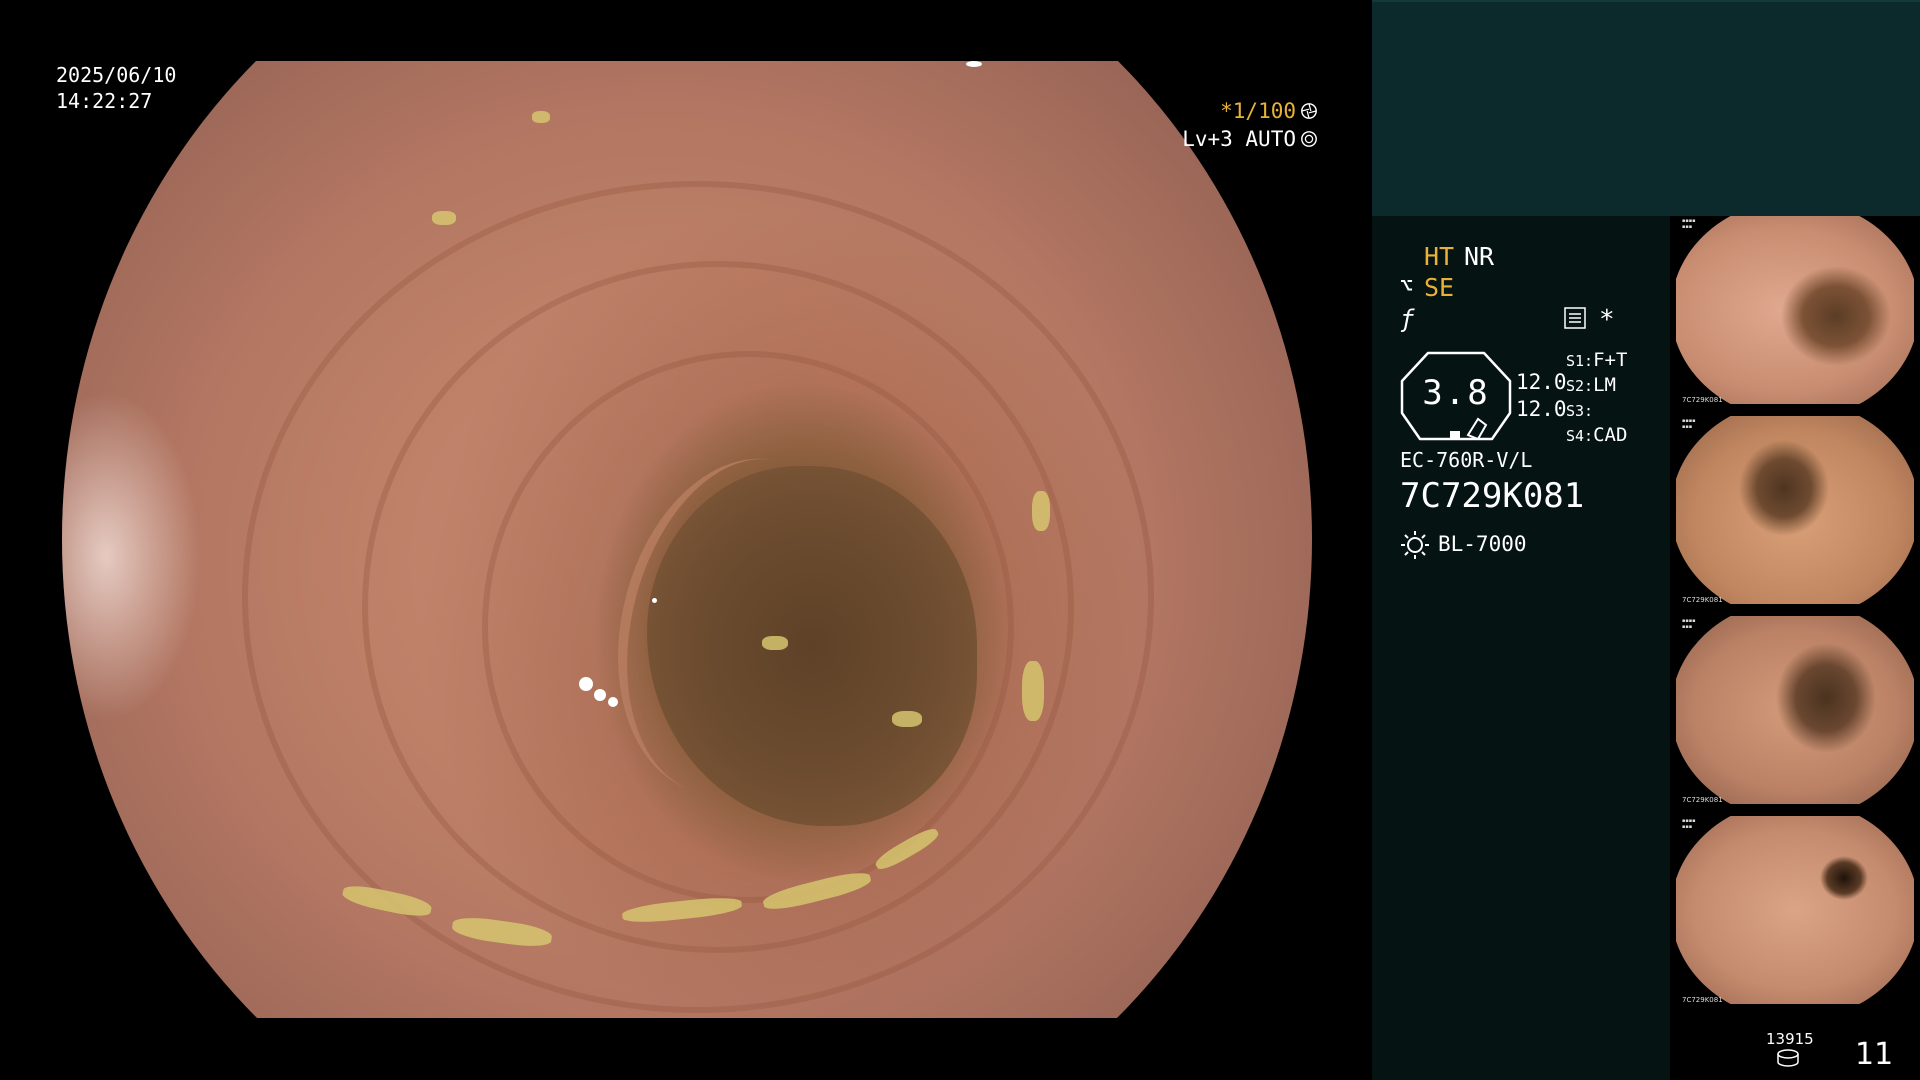 The height and width of the screenshot is (1080, 1920). I want to click on switch-s1: S1:F+T, so click(1596, 360).